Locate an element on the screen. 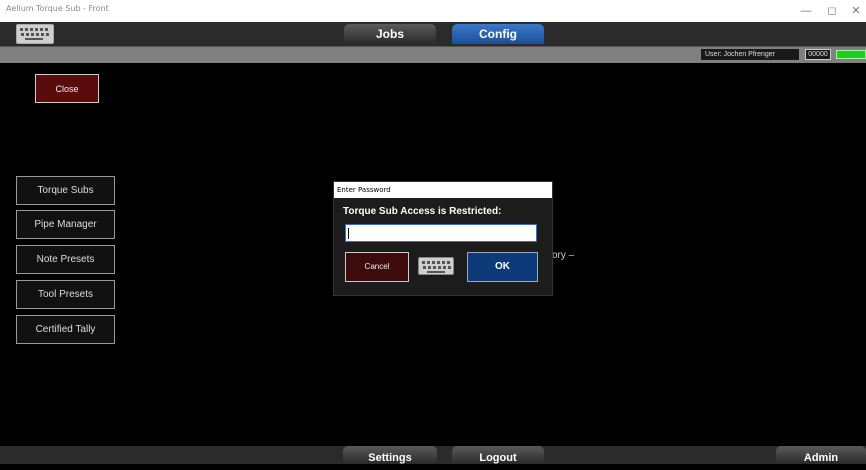 The image size is (866, 470). ok-button: OK is located at coordinates (502, 267).